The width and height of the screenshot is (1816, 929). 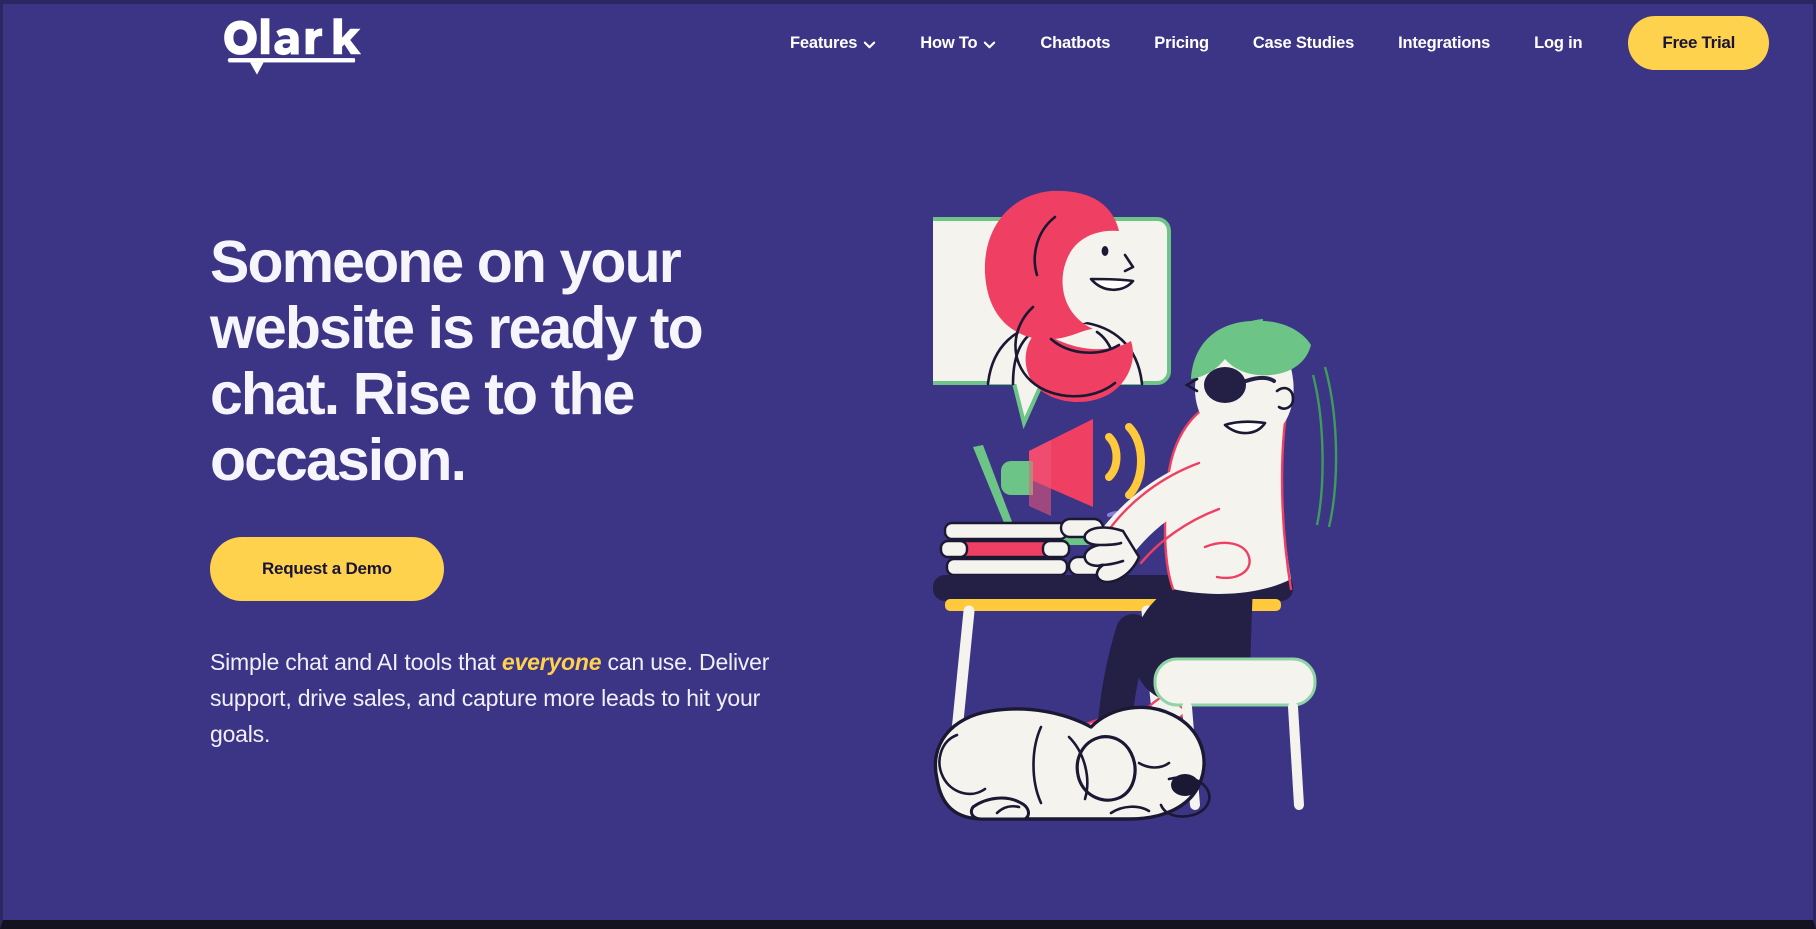 I want to click on nav-item-how-to: How To, so click(x=958, y=43).